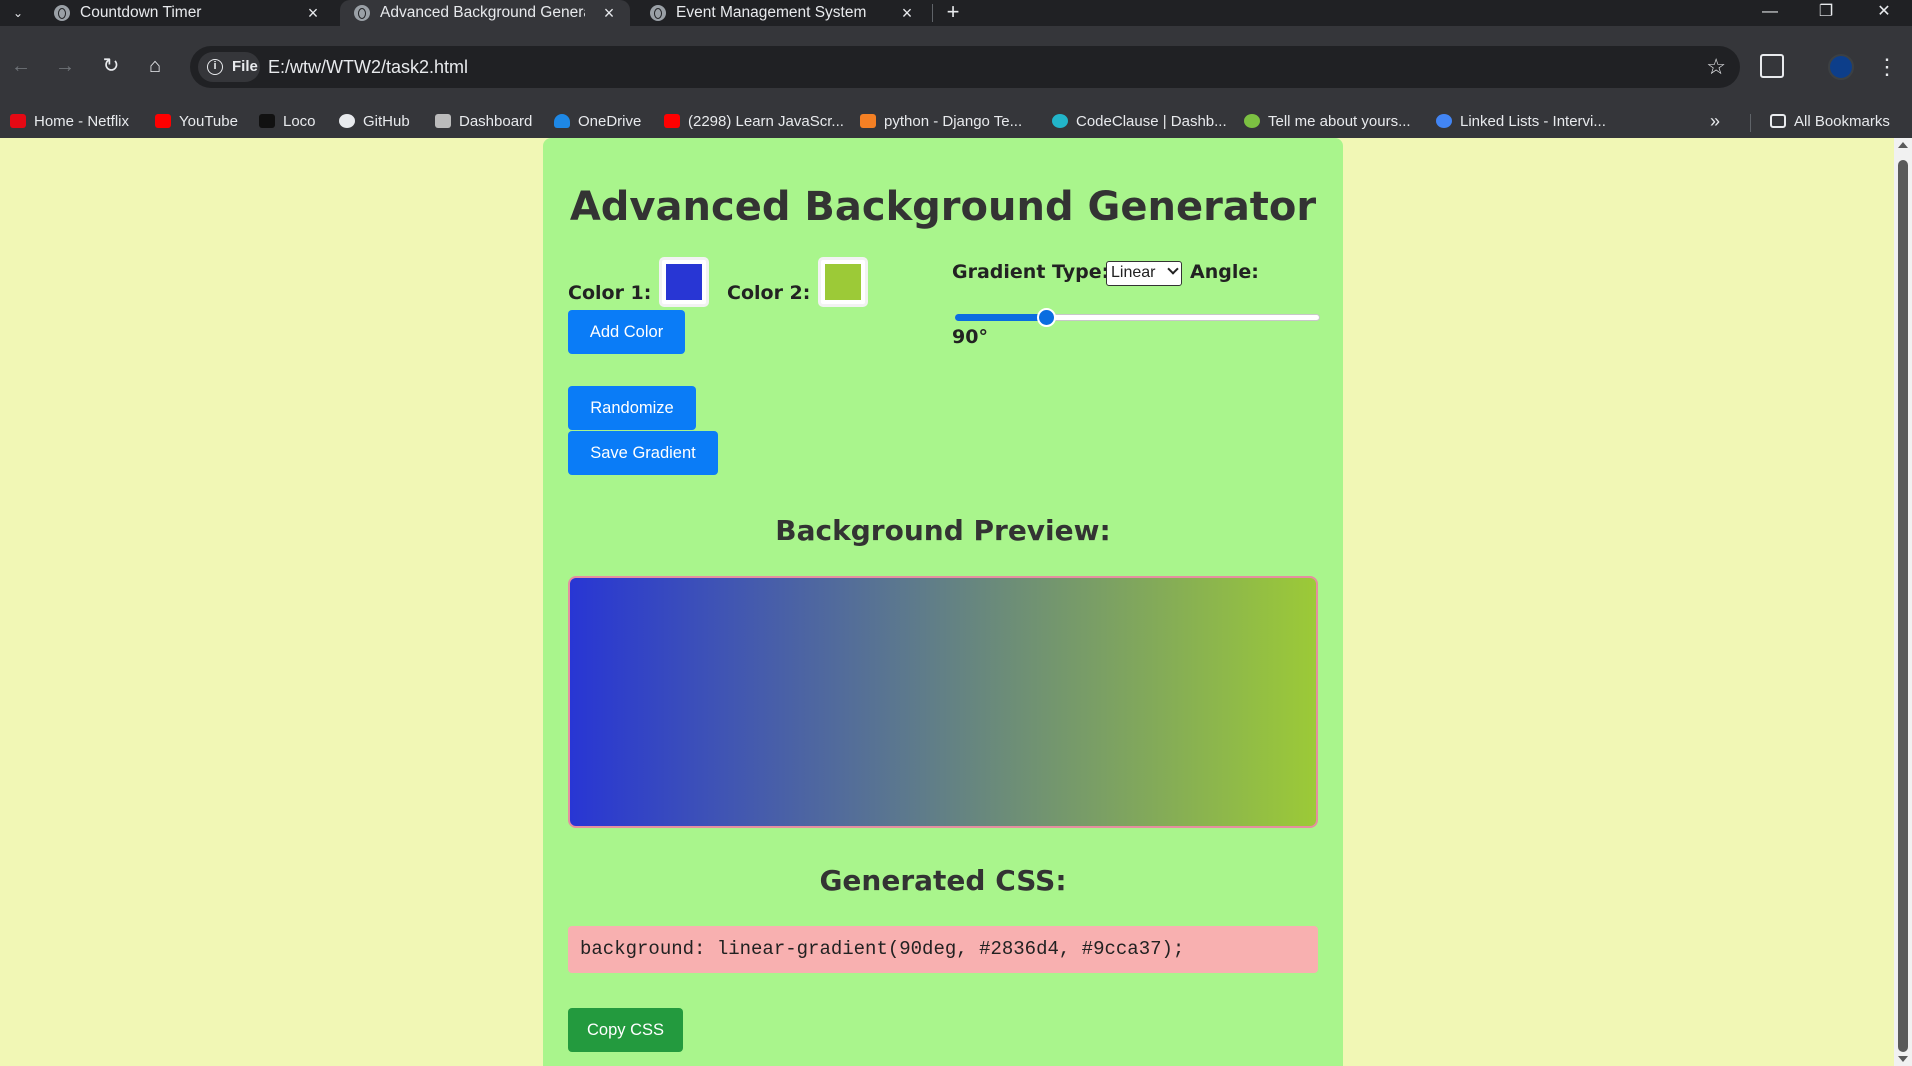 The image size is (1912, 1066). What do you see at coordinates (1772, 66) in the screenshot?
I see `extensions-puzzle-icon` at bounding box center [1772, 66].